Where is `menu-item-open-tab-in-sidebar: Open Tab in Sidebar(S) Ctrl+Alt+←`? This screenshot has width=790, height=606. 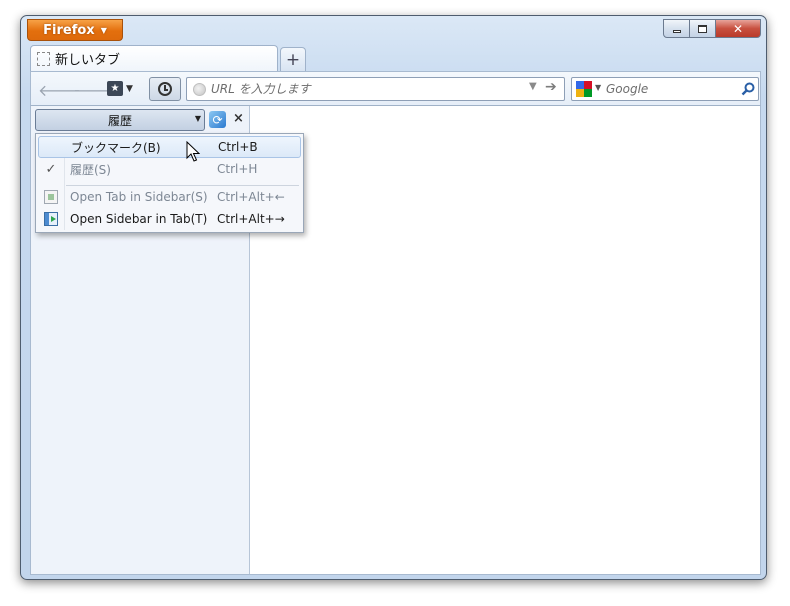 menu-item-open-tab-in-sidebar: Open Tab in Sidebar(S) Ctrl+Alt+← is located at coordinates (169, 197).